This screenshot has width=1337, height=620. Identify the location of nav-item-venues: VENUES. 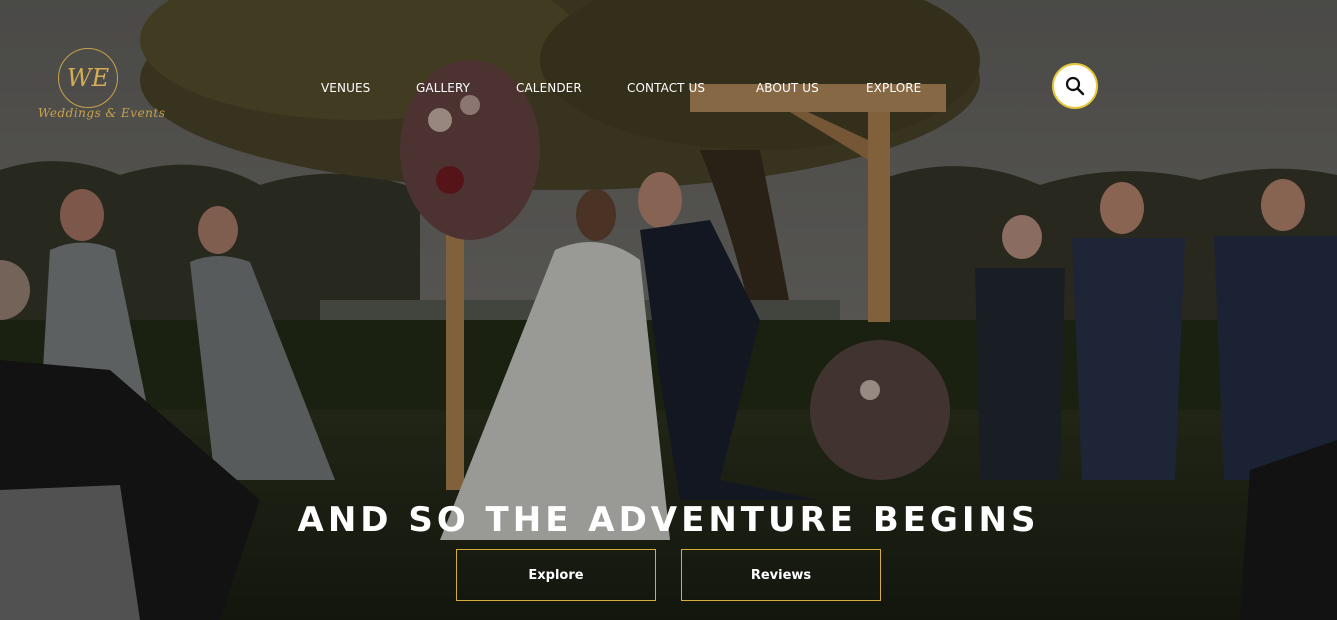
(345, 88).